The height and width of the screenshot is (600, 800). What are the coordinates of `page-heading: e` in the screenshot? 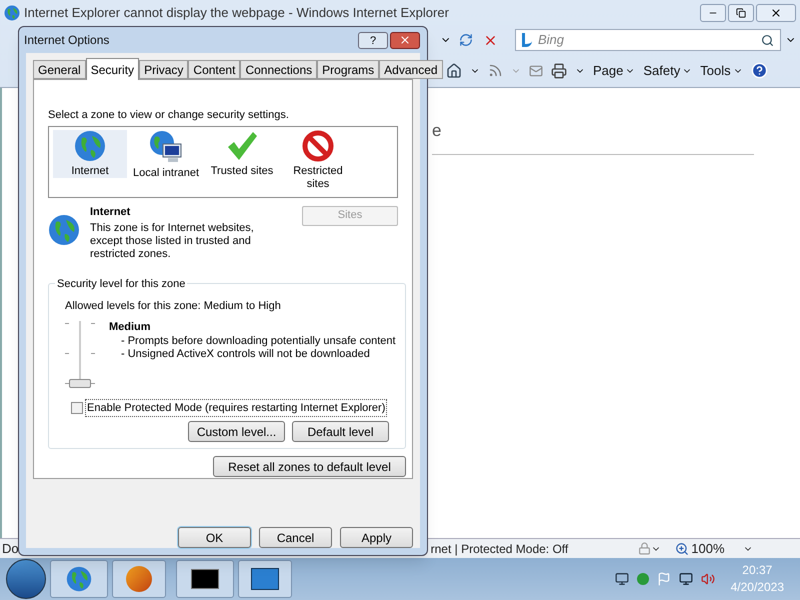 It's located at (593, 136).